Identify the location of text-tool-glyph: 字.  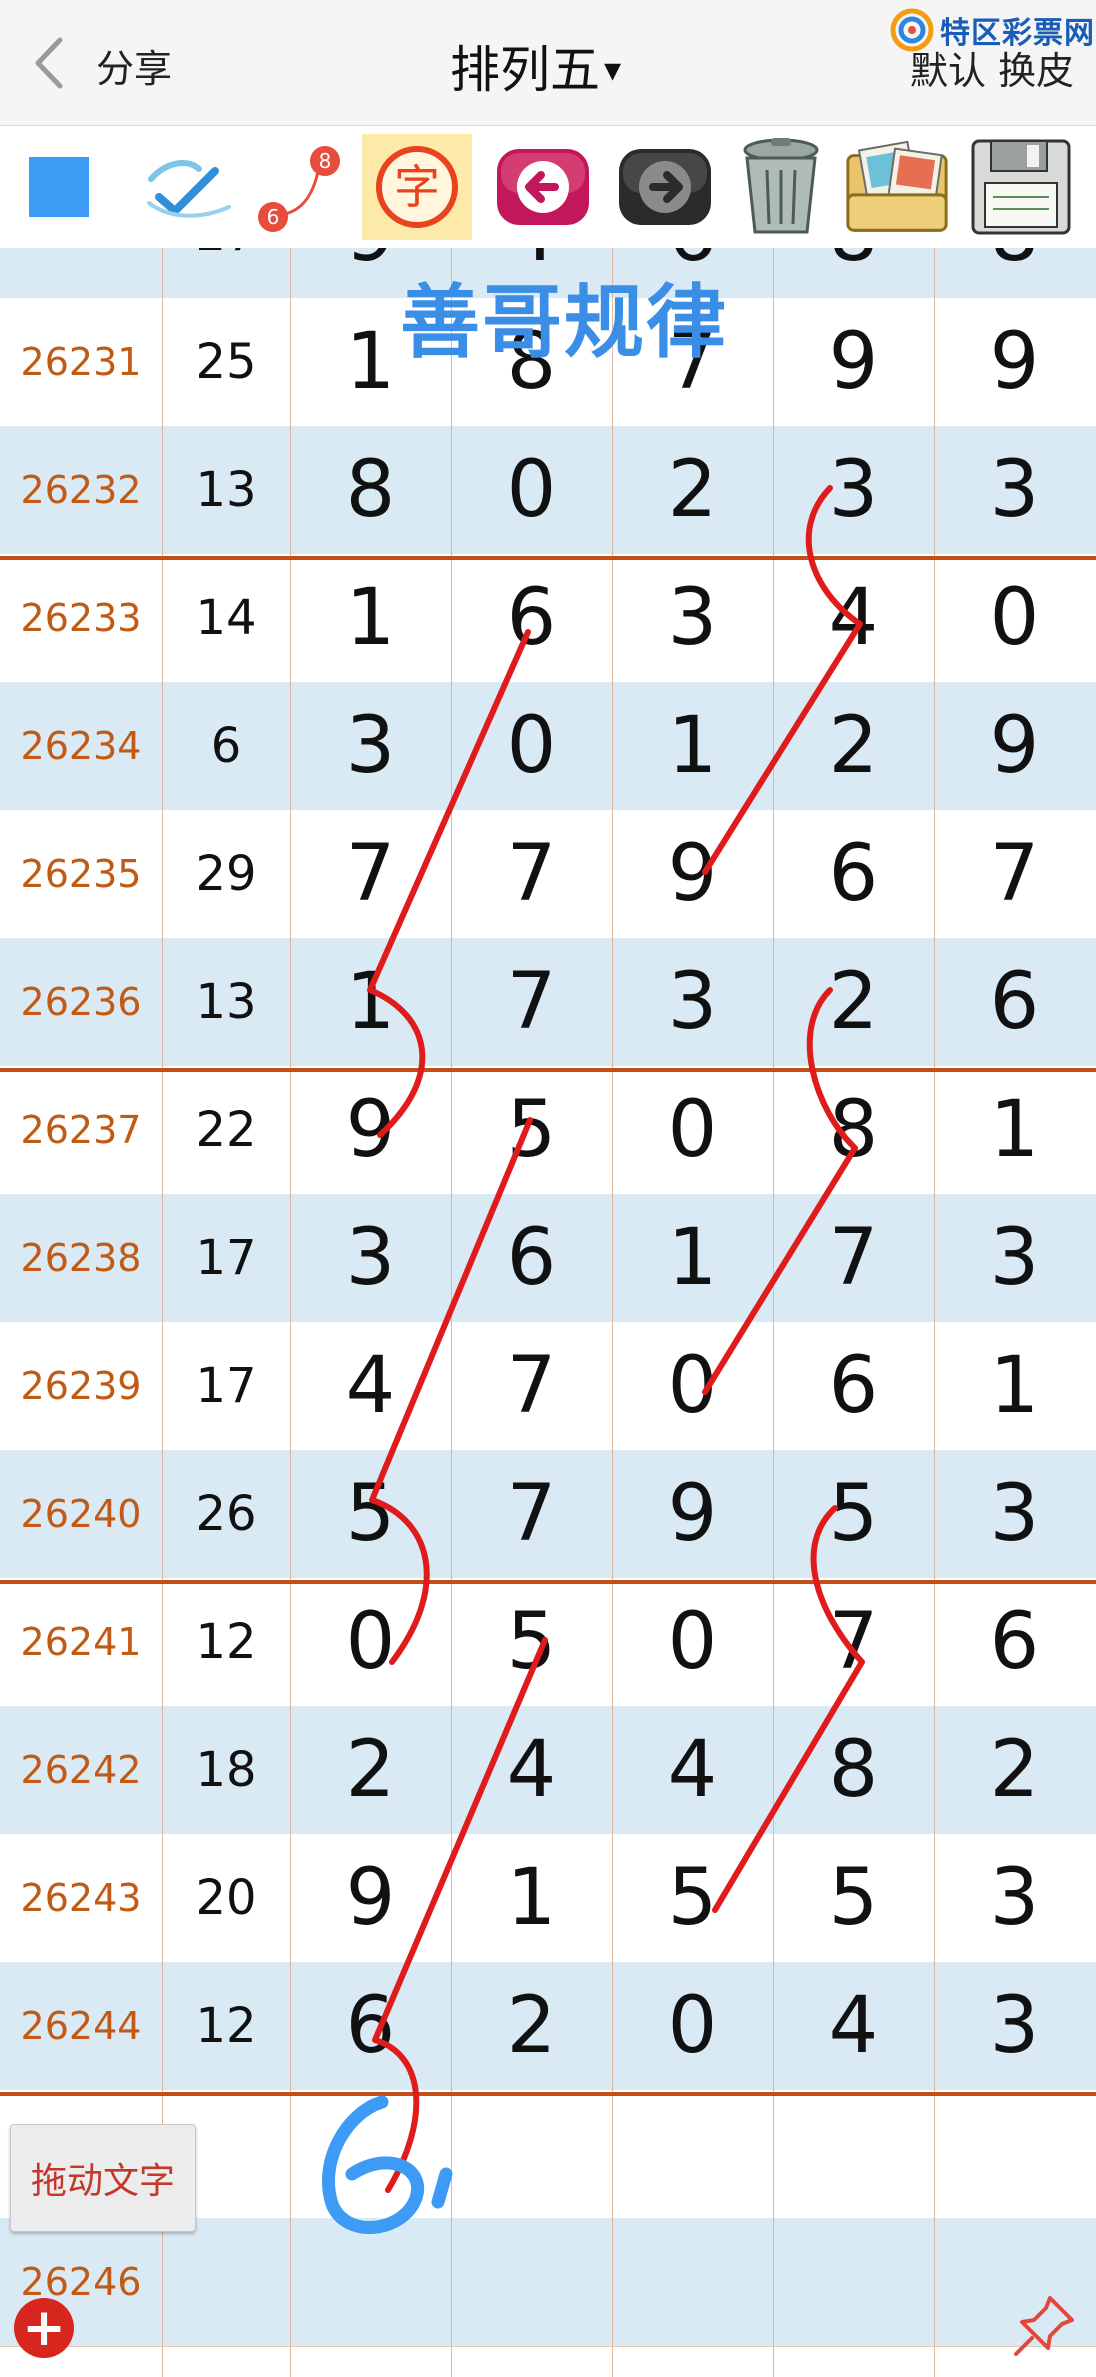
(417, 187).